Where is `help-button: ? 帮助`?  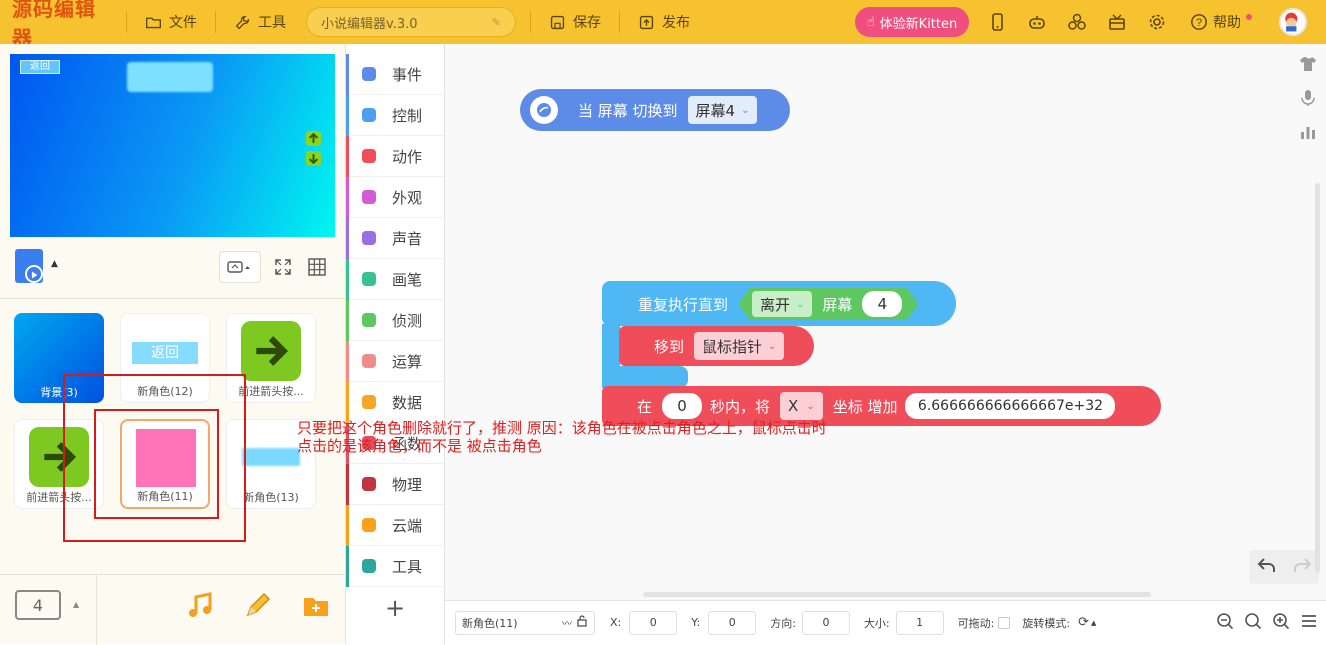 help-button: ? 帮助 is located at coordinates (1221, 22).